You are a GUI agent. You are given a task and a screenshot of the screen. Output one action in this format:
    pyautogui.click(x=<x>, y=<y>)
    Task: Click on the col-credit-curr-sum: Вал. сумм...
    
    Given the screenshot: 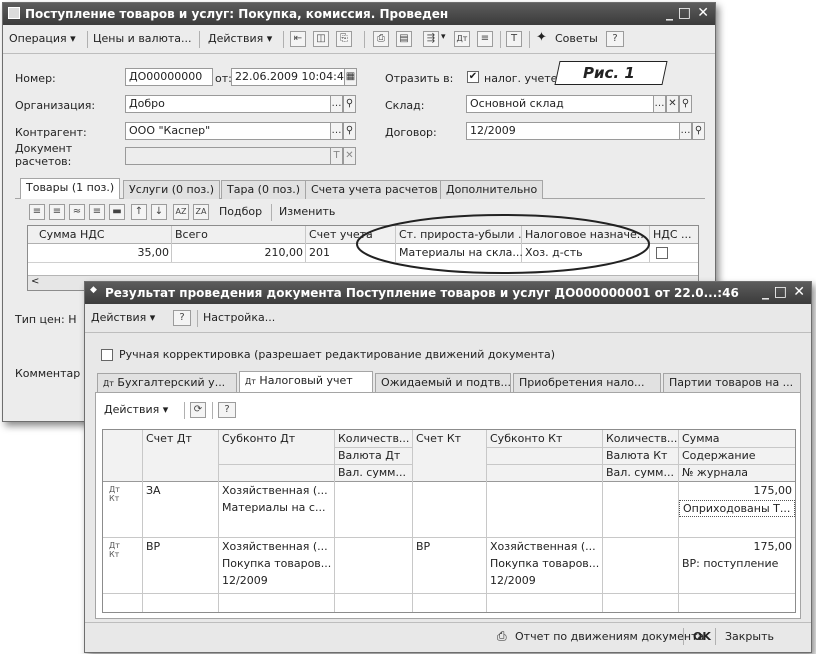 What is the action you would take?
    pyautogui.click(x=641, y=472)
    